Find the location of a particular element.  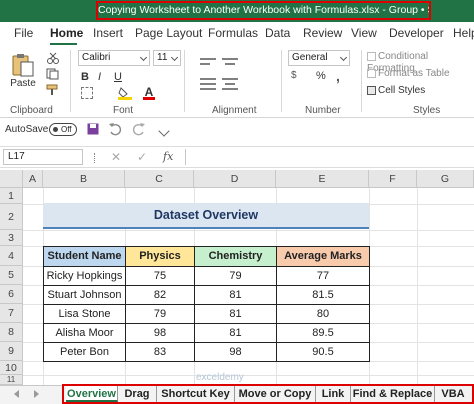

bold-icon: B is located at coordinates (85, 77).